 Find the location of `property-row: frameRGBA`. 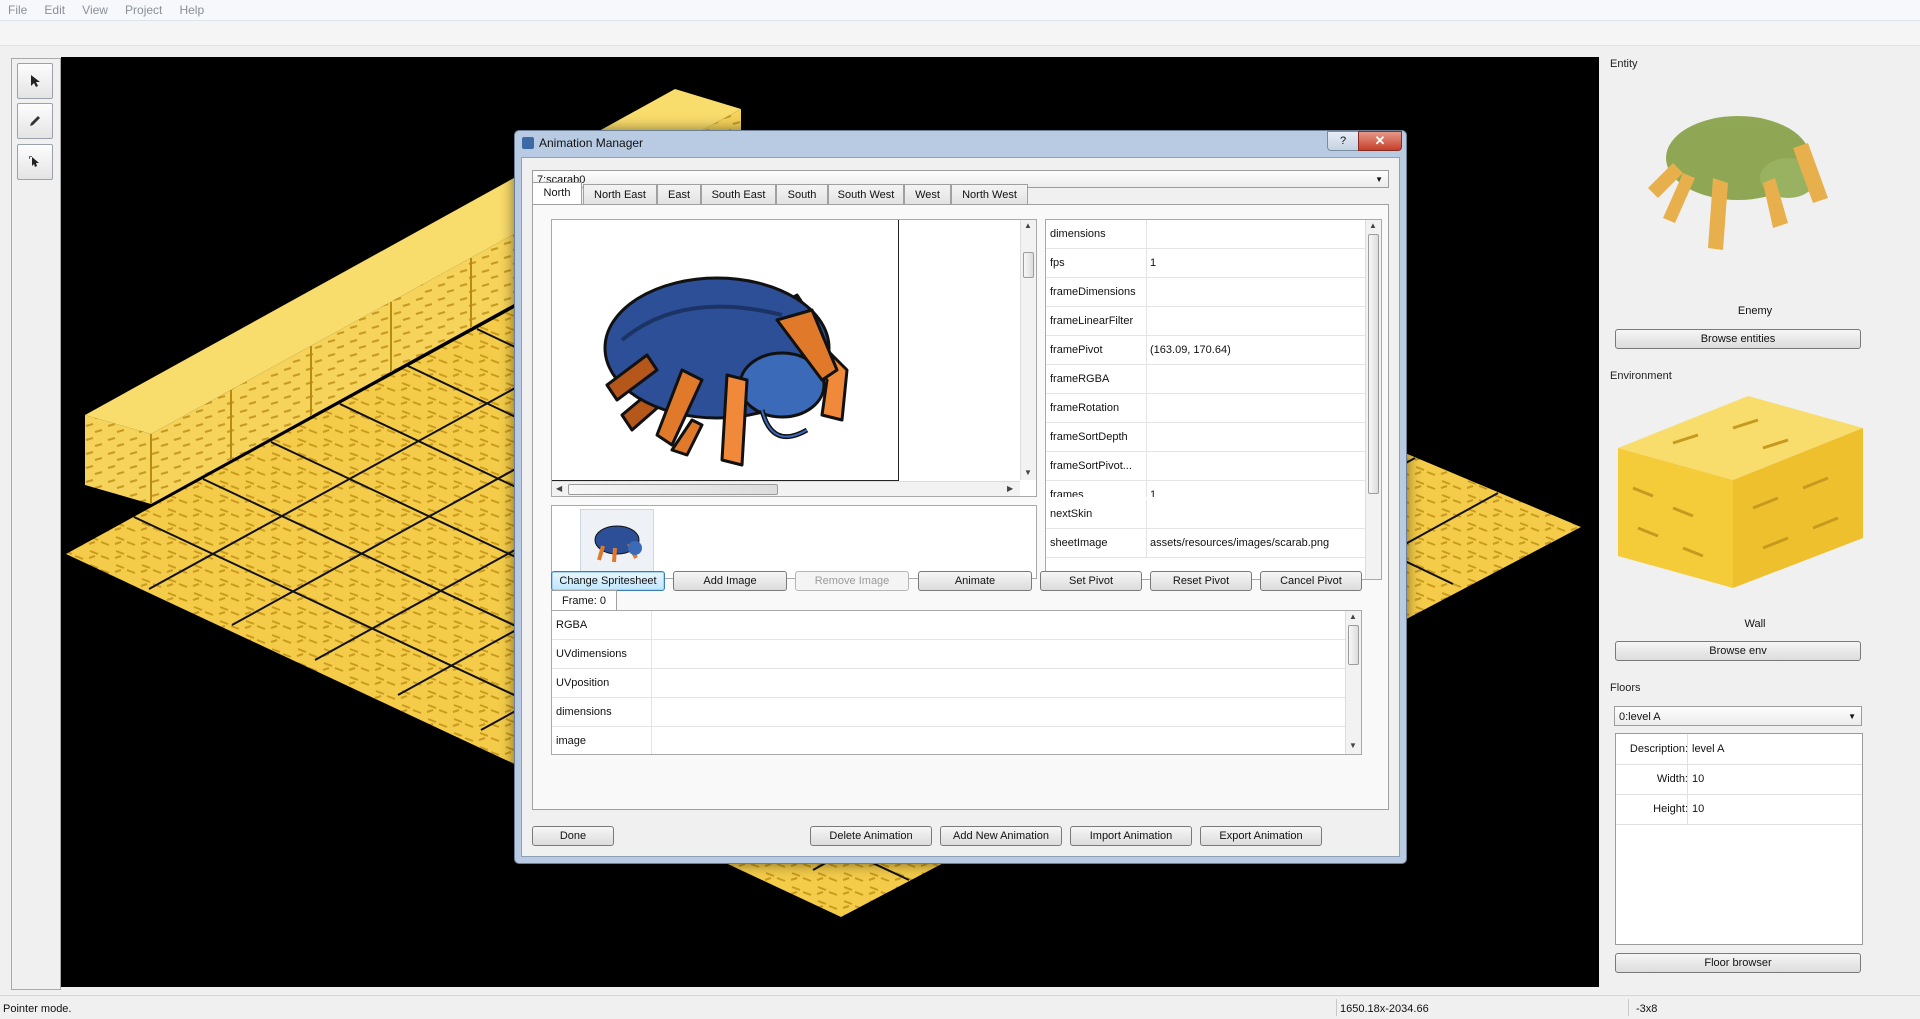

property-row: frameRGBA is located at coordinates (1206, 379).